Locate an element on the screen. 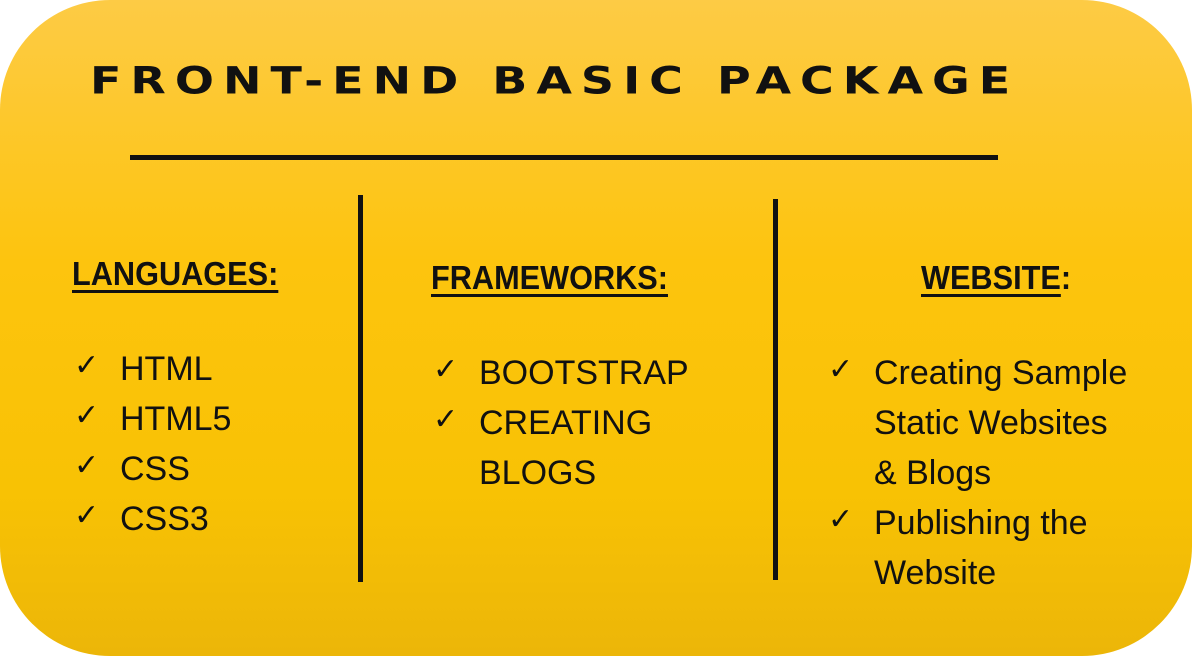  list-item-line: BLOGS is located at coordinates (538, 473).